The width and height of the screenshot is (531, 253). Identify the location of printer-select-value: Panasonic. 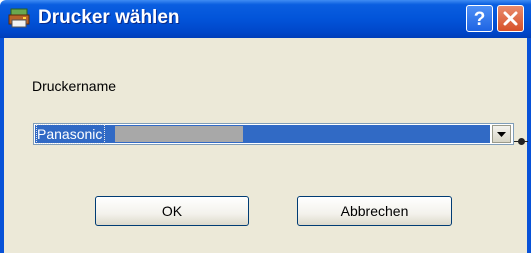
(262, 134).